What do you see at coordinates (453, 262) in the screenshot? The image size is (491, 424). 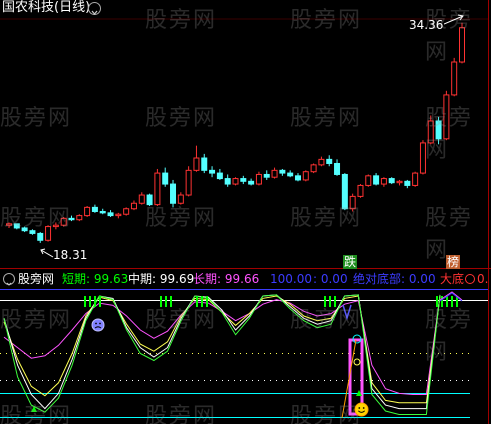 I see `rank-signal-badge: 榜` at bounding box center [453, 262].